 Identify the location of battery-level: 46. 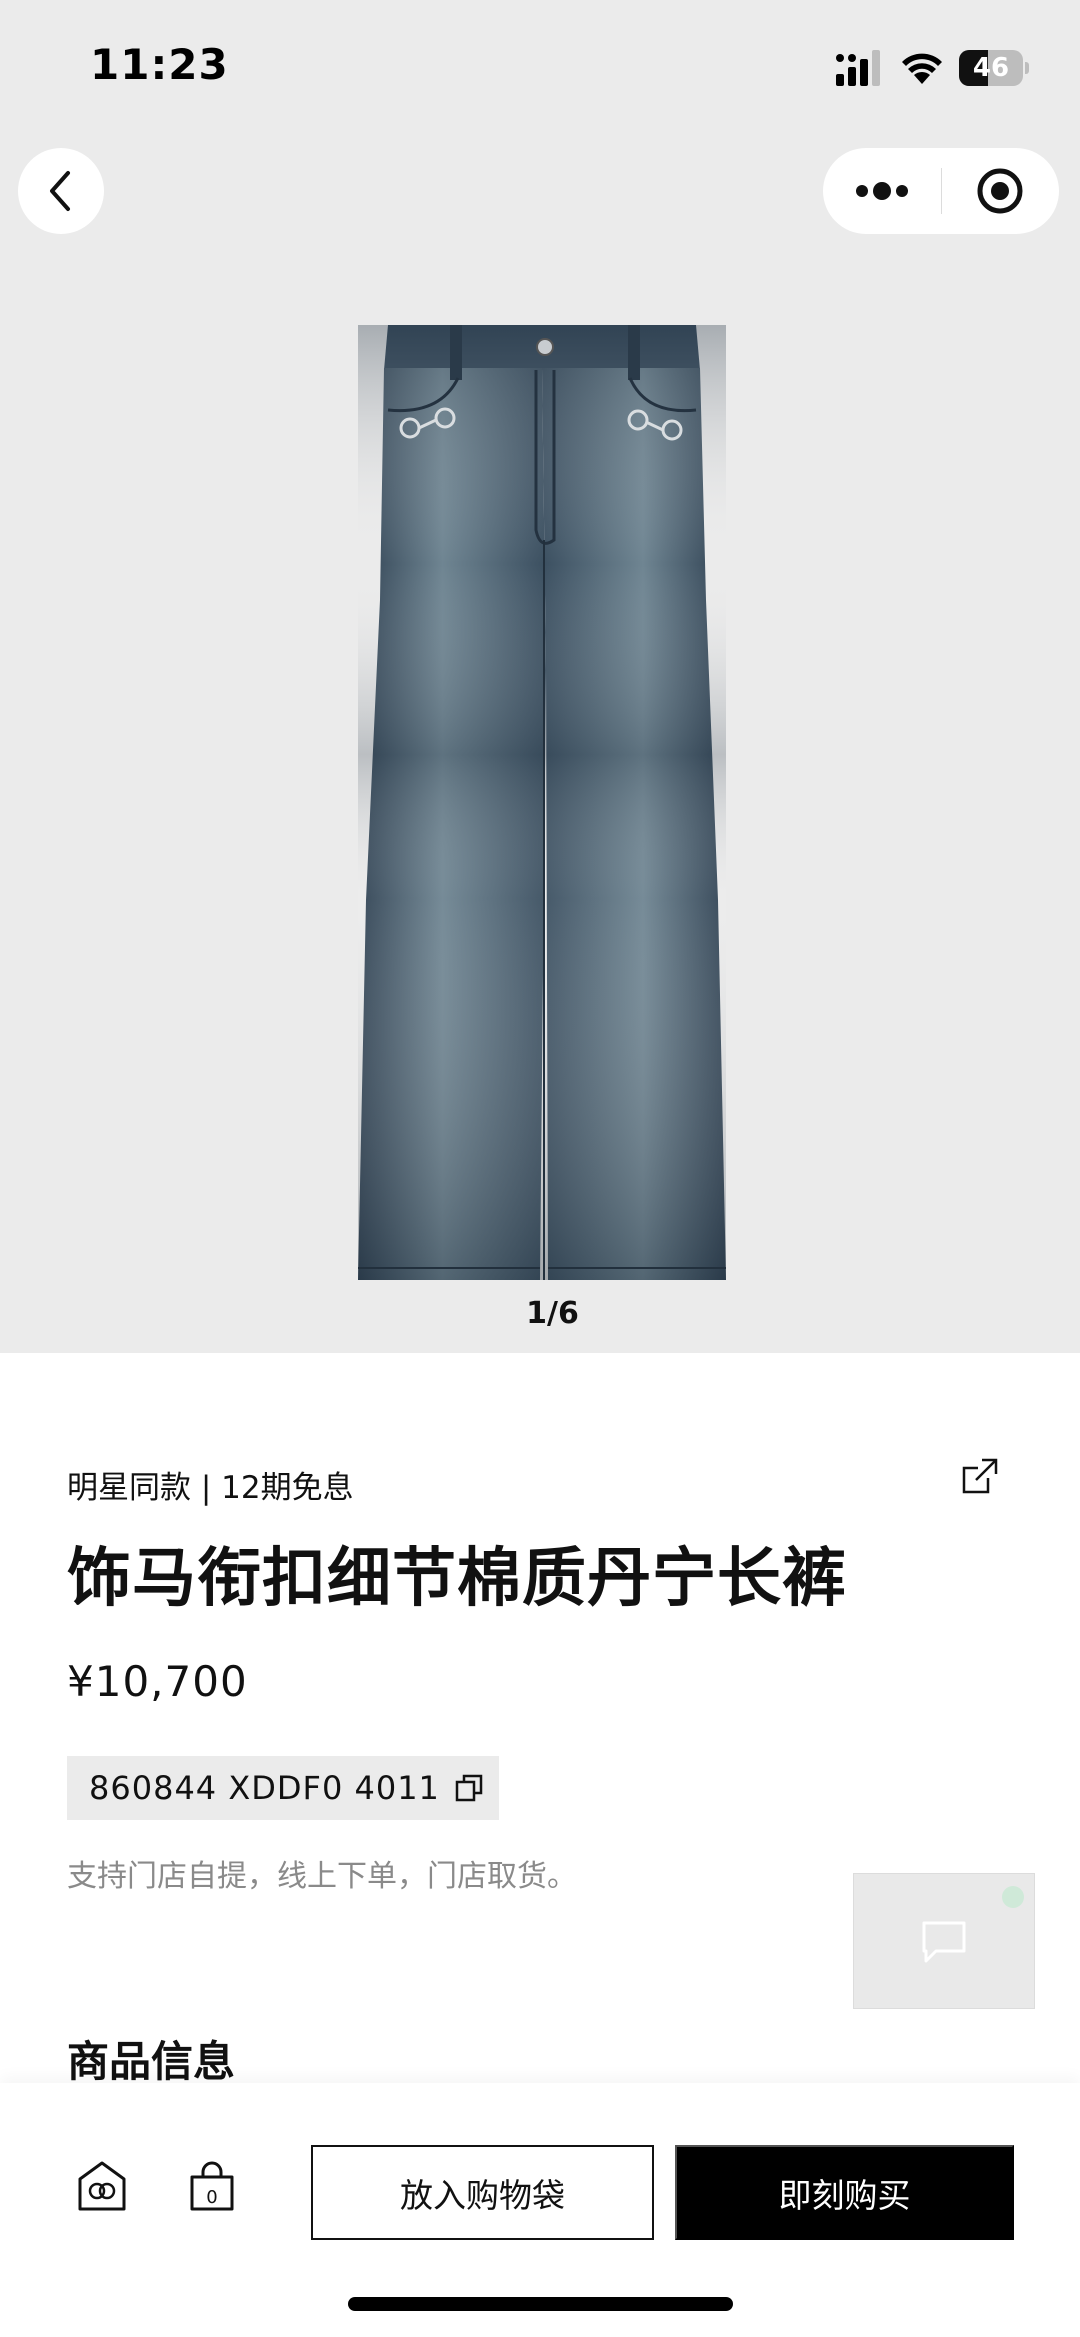
(991, 68).